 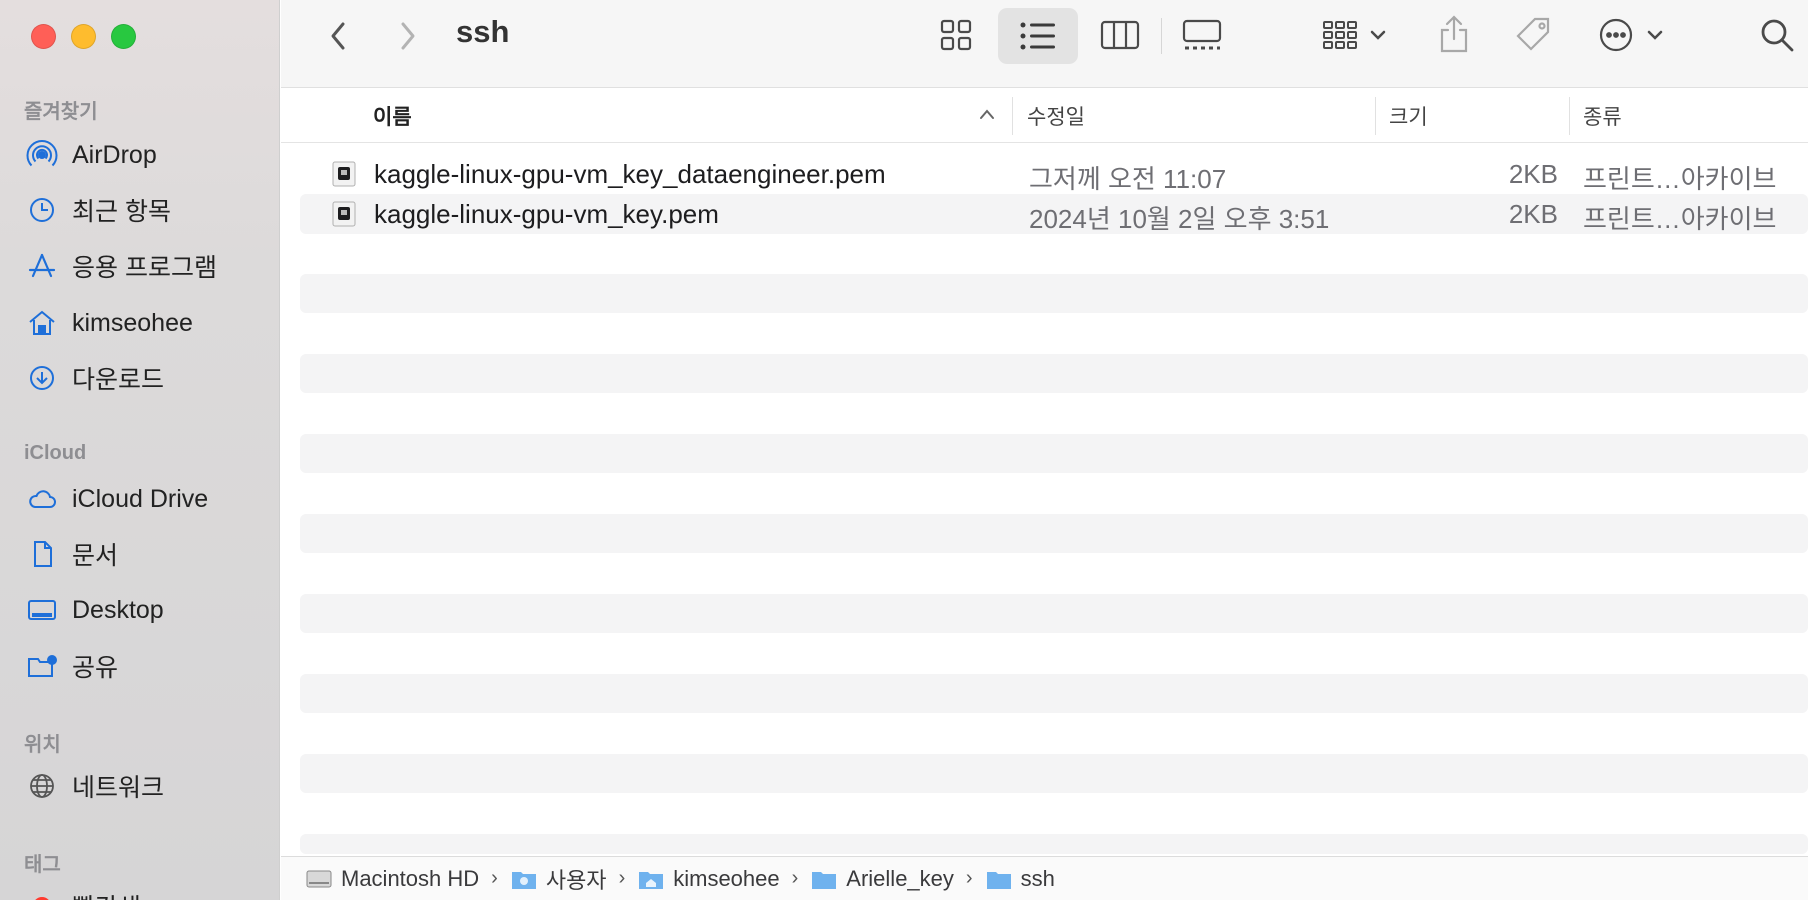 I want to click on certificate-file-icon, so click(x=344, y=174).